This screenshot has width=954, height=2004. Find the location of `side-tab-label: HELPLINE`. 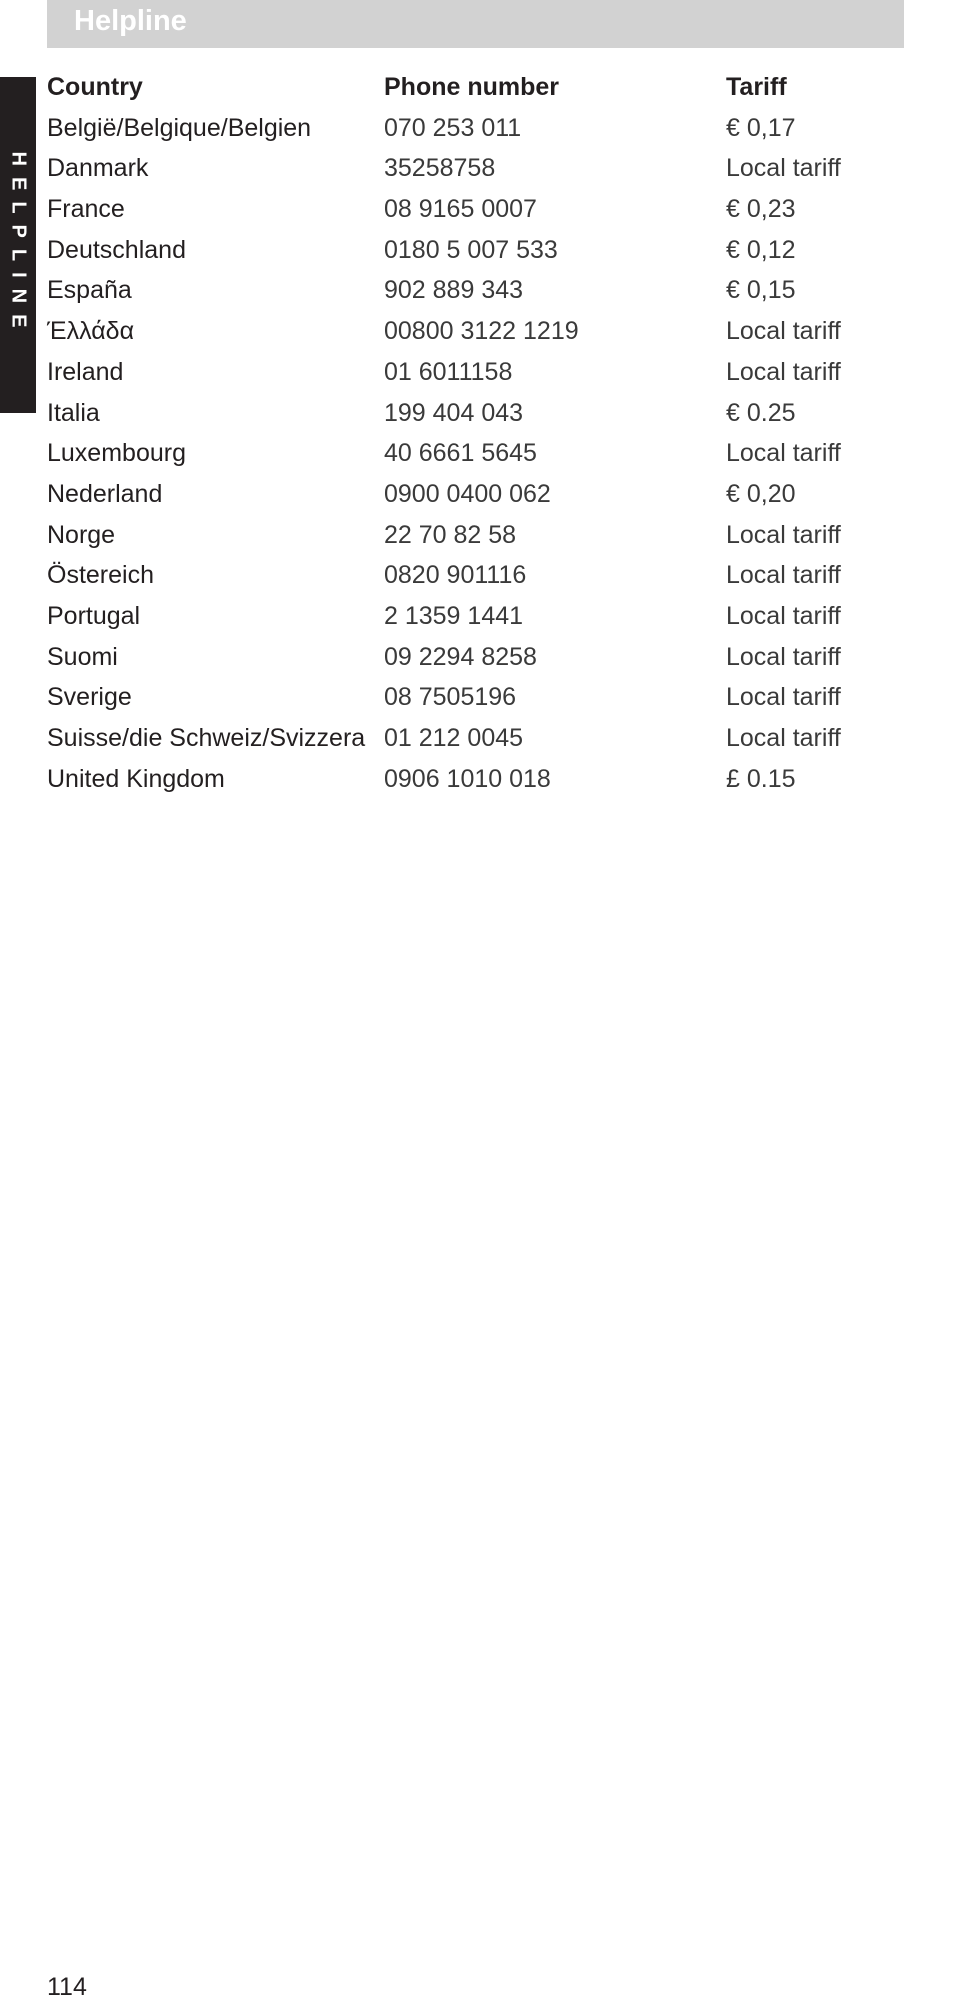

side-tab-label: HELPLINE is located at coordinates (18, 245).